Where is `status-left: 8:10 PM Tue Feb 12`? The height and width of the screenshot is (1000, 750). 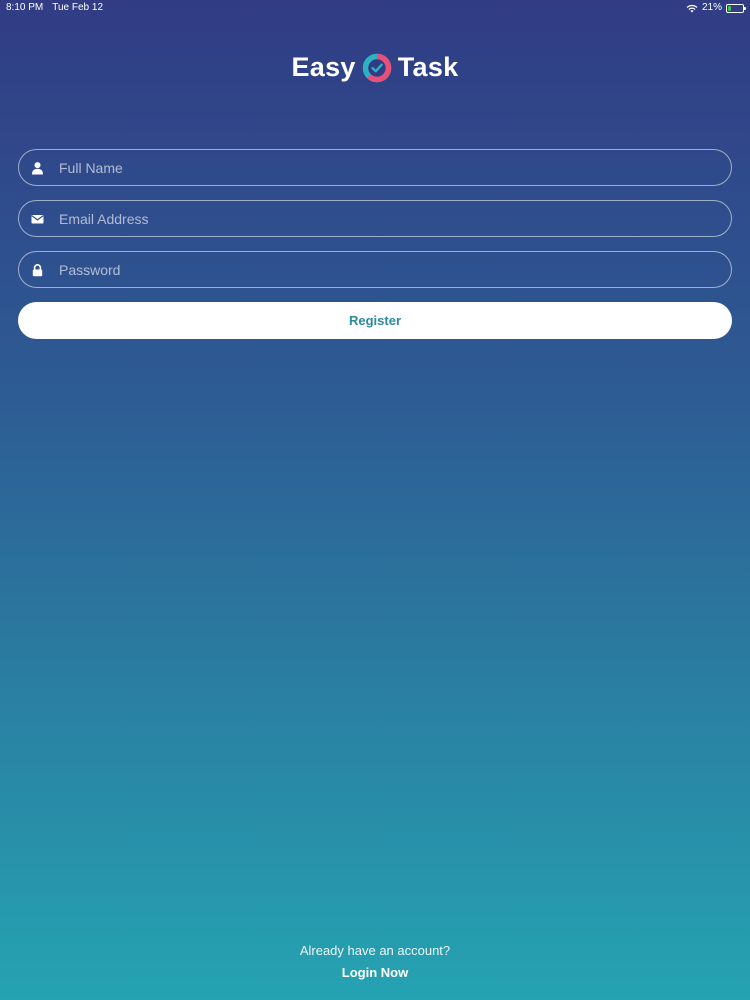 status-left: 8:10 PM Tue Feb 12 is located at coordinates (54, 8).